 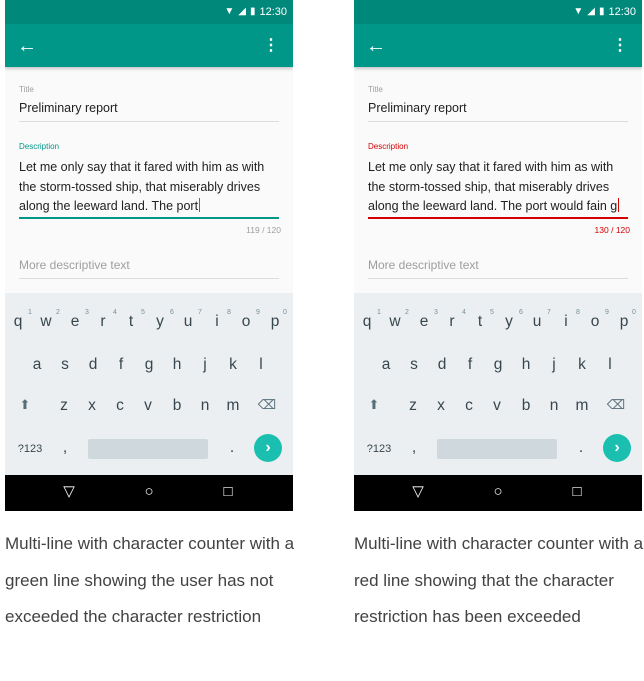 What do you see at coordinates (242, 11) in the screenshot?
I see `signal-icon: ◢` at bounding box center [242, 11].